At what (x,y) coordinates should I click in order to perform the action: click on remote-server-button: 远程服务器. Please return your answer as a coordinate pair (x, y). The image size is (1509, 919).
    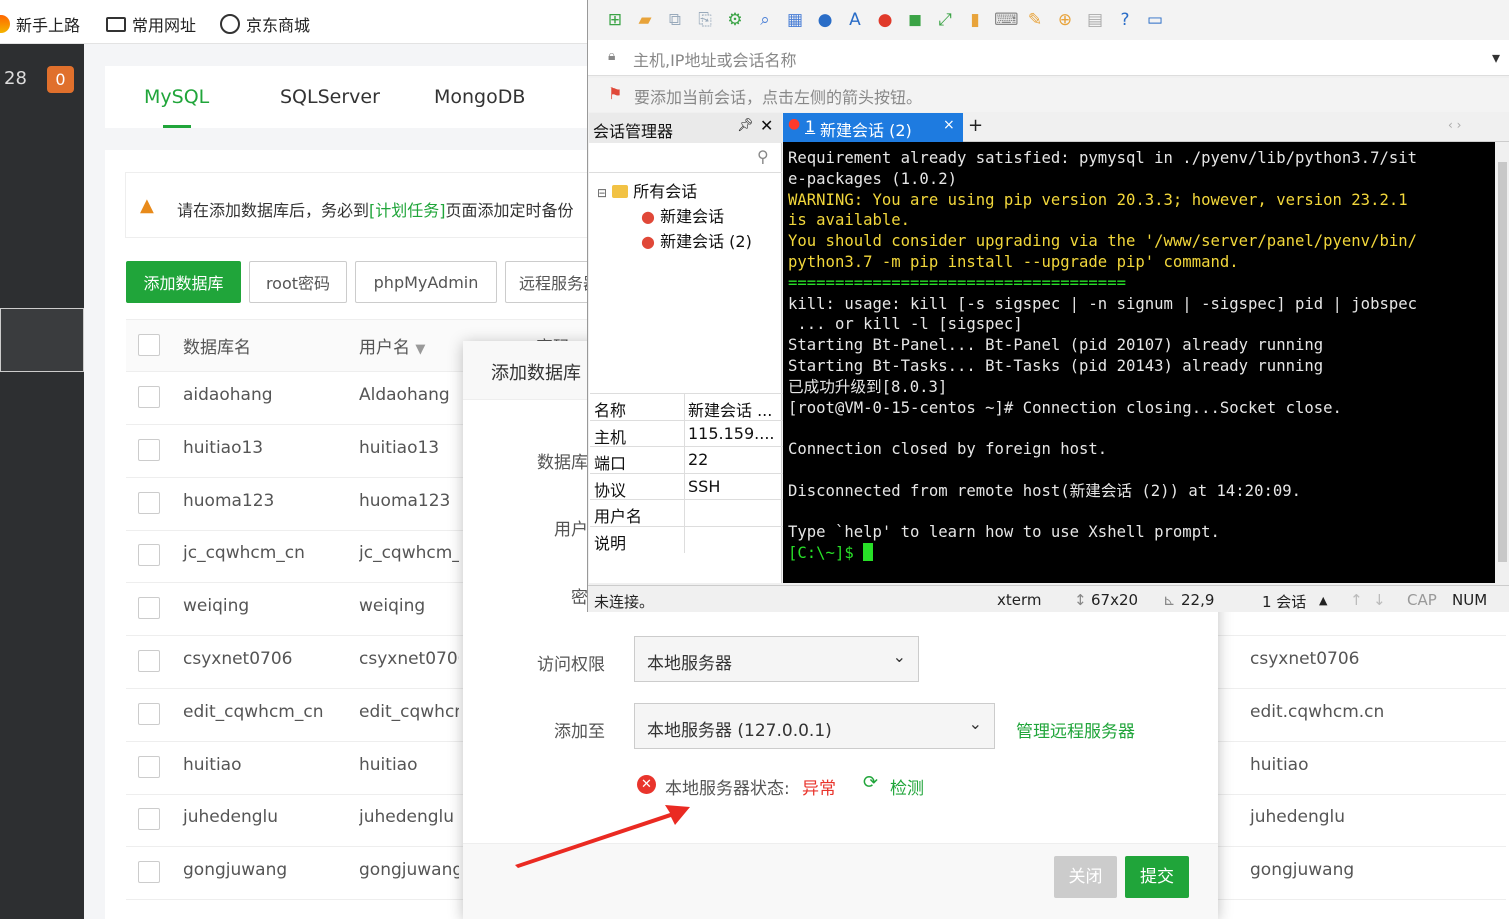
    Looking at the image, I should click on (550, 282).